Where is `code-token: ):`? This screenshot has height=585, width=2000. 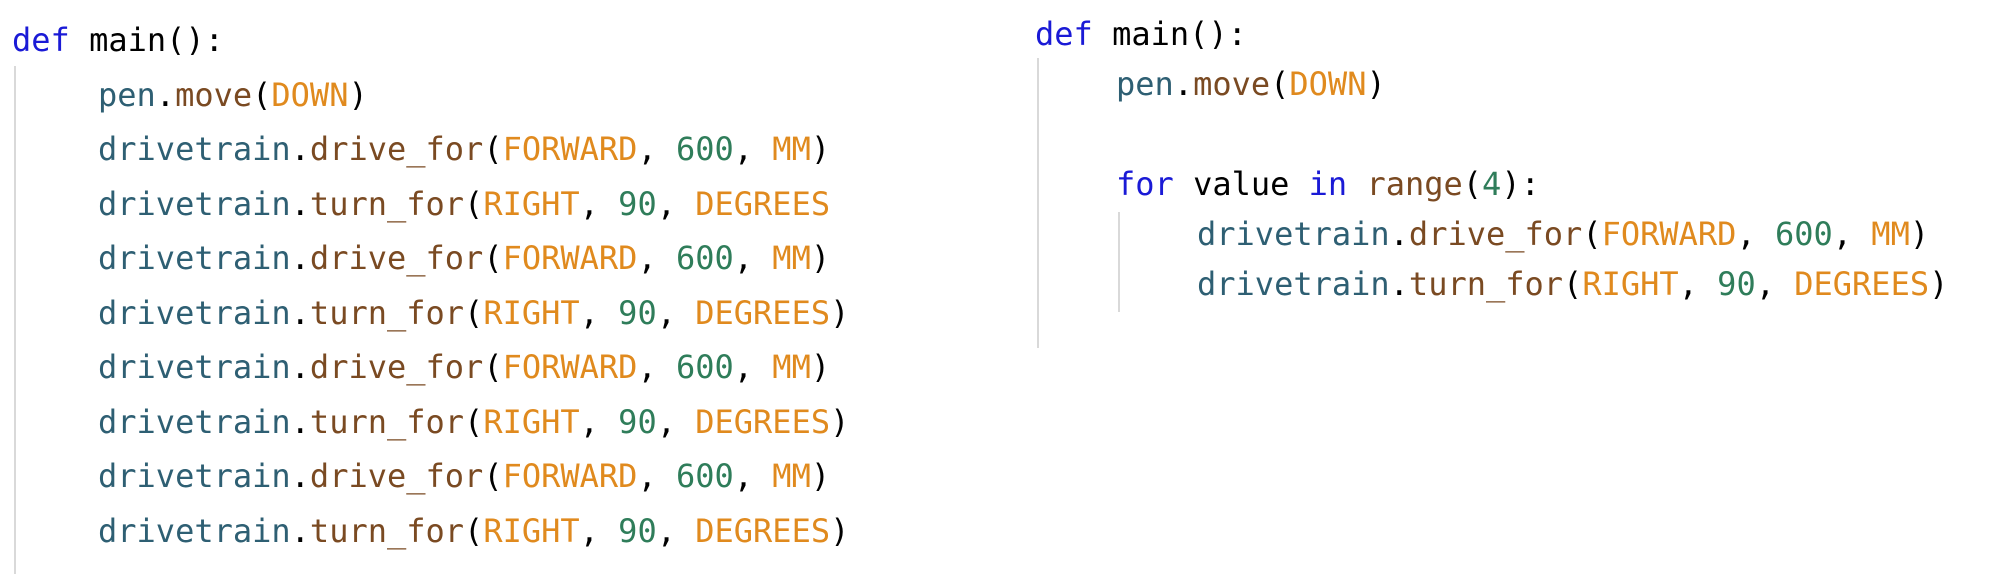
code-token: ): is located at coordinates (1520, 184).